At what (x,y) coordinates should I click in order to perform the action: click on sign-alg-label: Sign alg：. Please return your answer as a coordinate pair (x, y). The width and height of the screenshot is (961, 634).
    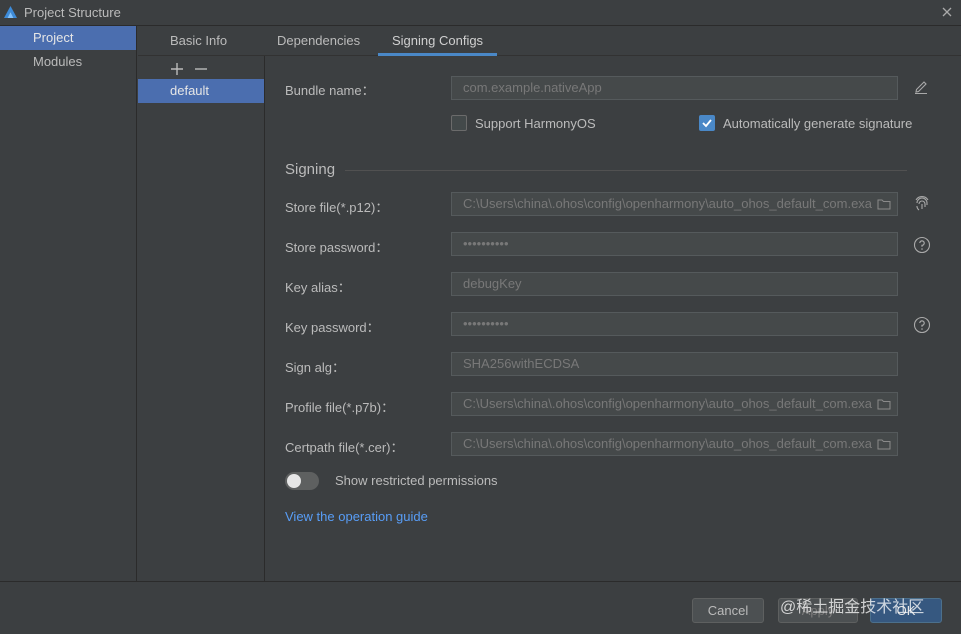
    Looking at the image, I should click on (315, 367).